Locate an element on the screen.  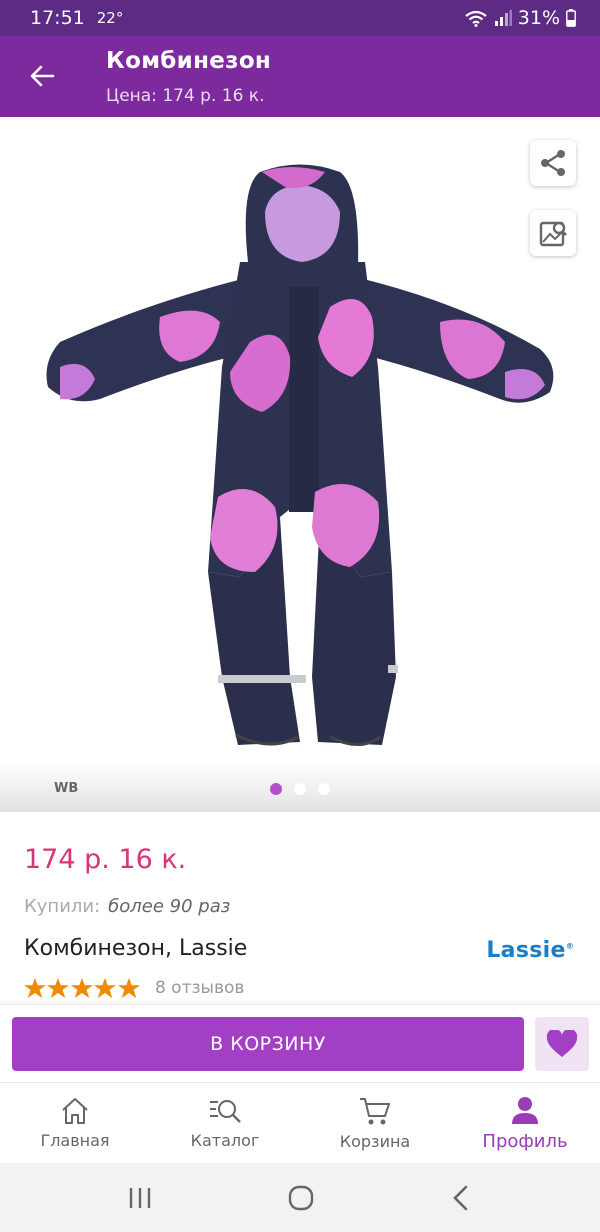
image-search-icon is located at coordinates (553, 234).